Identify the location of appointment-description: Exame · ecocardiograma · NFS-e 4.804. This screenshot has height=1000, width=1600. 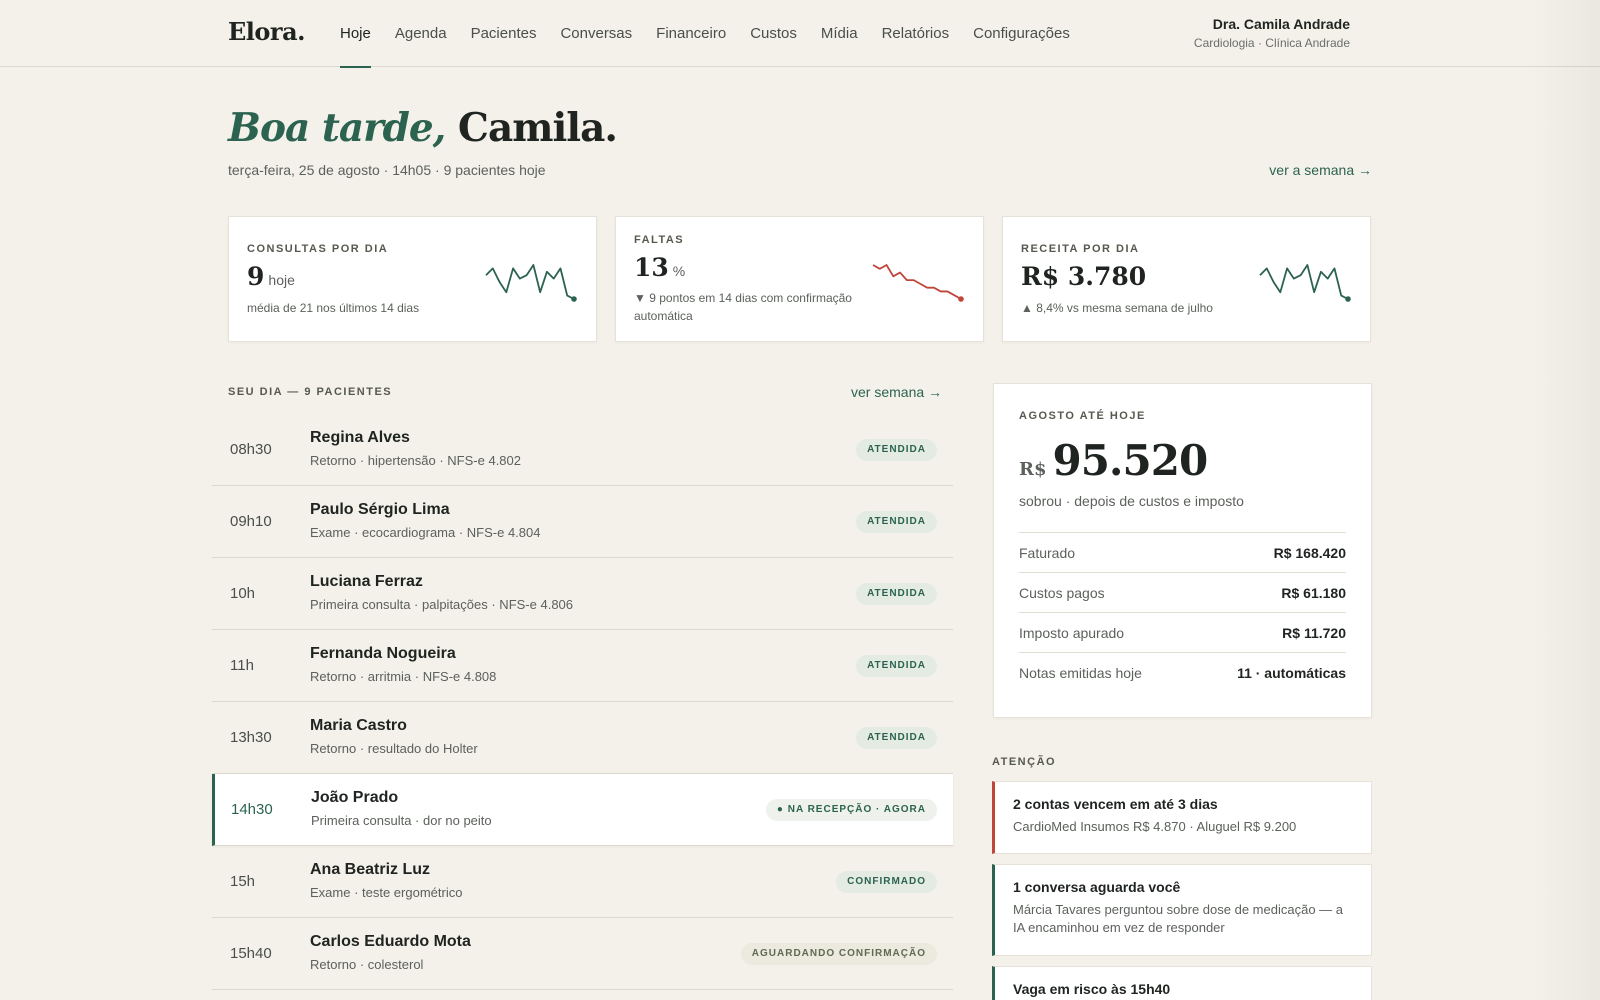
(425, 532).